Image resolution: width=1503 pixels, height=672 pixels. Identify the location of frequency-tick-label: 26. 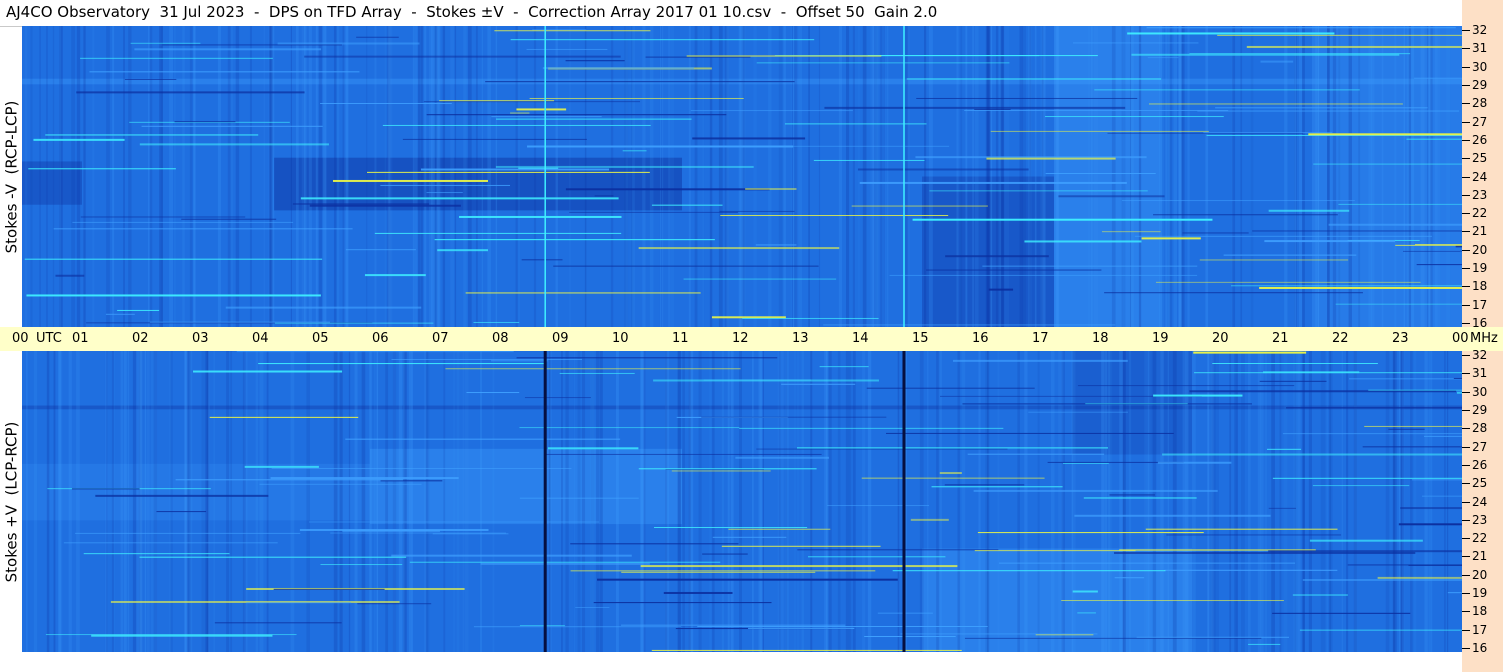
(1480, 139).